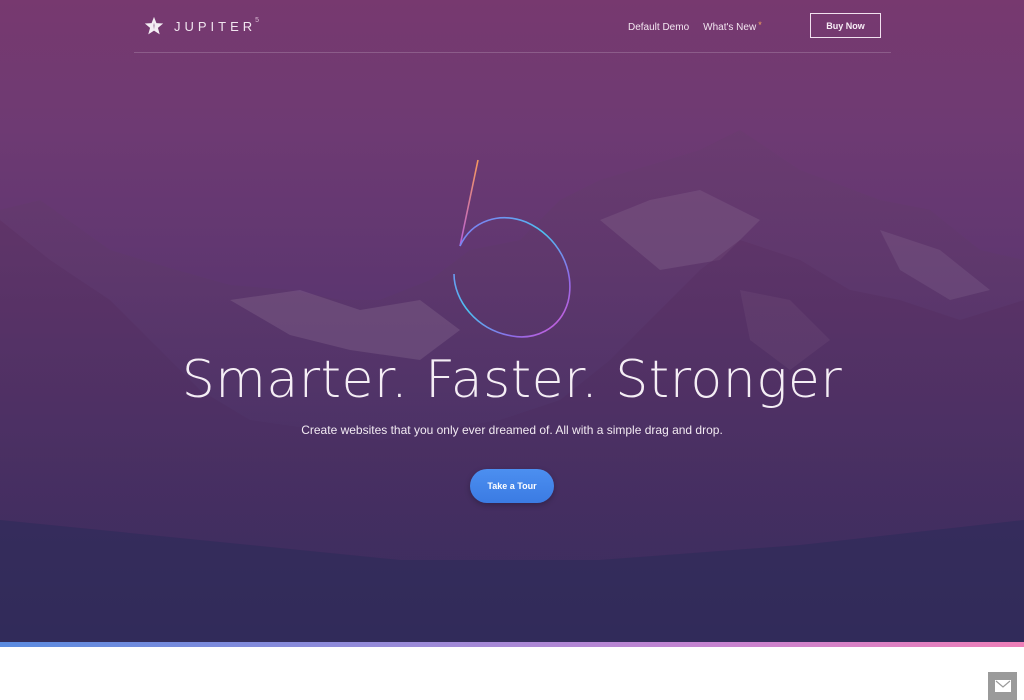  What do you see at coordinates (215, 26) in the screenshot?
I see `logo-text: JUPITER` at bounding box center [215, 26].